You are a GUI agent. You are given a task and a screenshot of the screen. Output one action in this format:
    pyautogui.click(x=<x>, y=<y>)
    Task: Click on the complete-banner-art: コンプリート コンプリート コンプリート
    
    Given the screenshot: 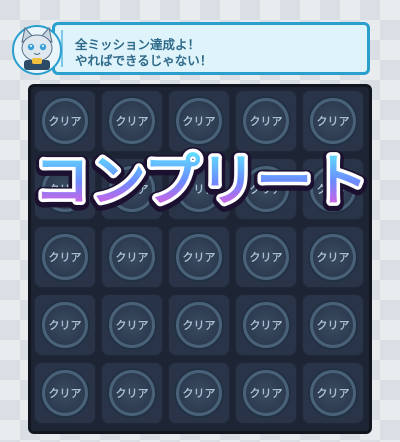 What is the action you would take?
    pyautogui.click(x=201, y=181)
    